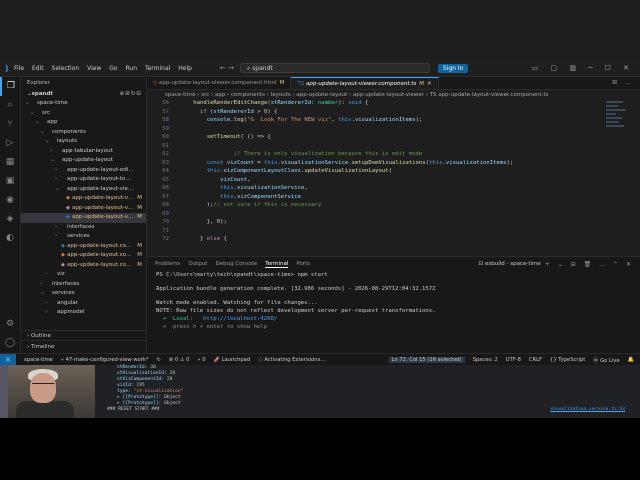 This screenshot has height=480, width=640. What do you see at coordinates (83, 114) in the screenshot?
I see `tree-item: ⌄ src` at bounding box center [83, 114].